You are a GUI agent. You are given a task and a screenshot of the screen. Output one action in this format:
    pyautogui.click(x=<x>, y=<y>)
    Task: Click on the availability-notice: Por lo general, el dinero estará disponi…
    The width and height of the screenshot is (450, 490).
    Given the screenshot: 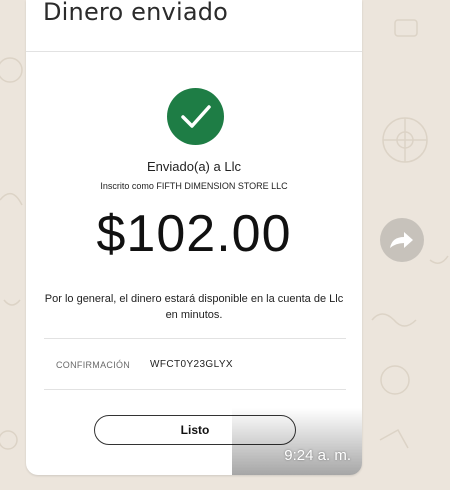 What is the action you would take?
    pyautogui.click(x=194, y=307)
    